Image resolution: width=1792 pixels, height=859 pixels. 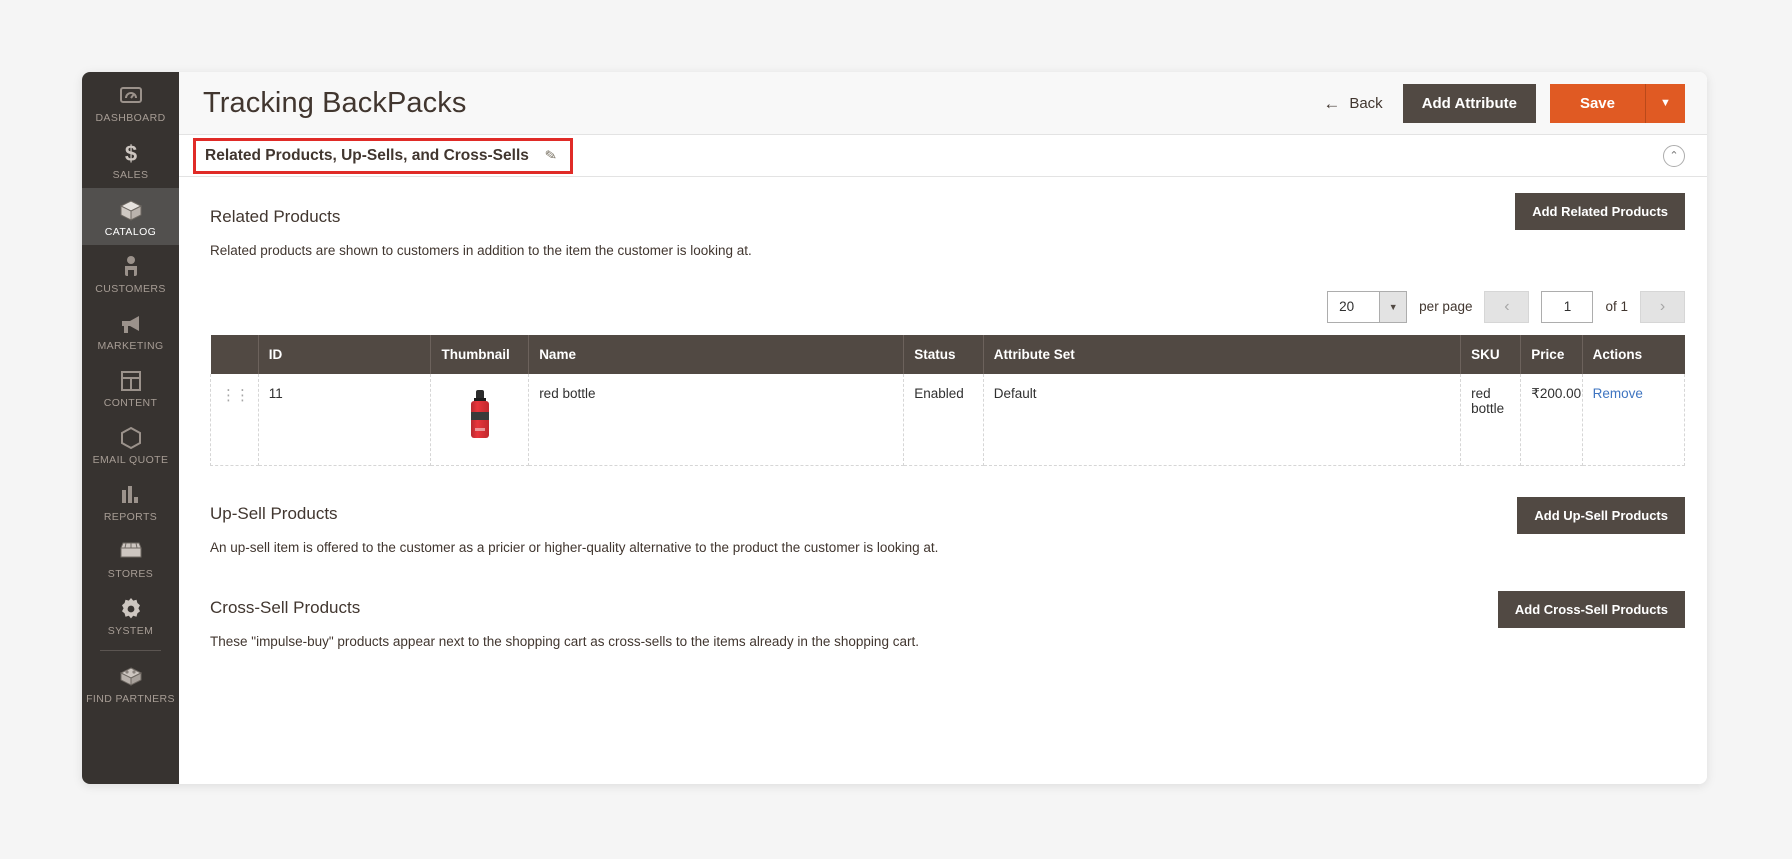 I want to click on column-header-price: Price, so click(x=1551, y=354).